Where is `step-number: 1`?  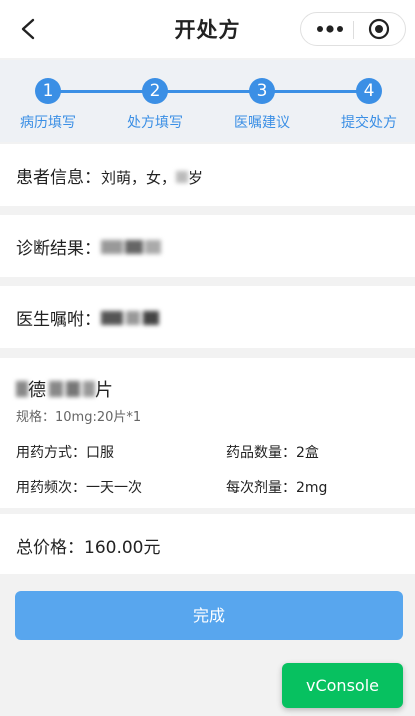
step-number: 1 is located at coordinates (48, 91).